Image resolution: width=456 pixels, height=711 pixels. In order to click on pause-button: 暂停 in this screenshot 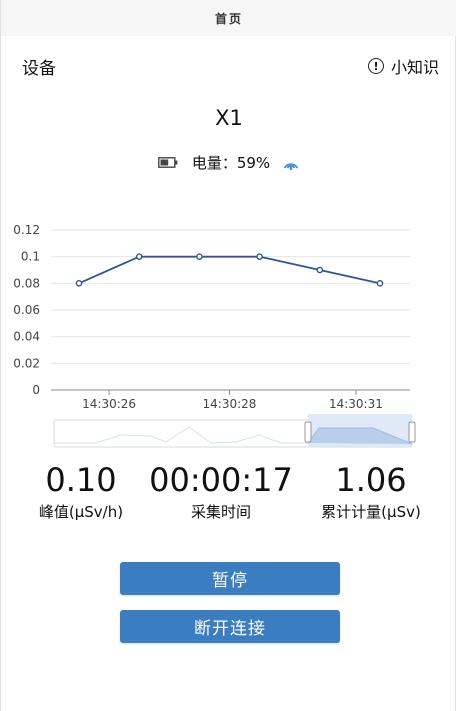, I will do `click(230, 578)`.